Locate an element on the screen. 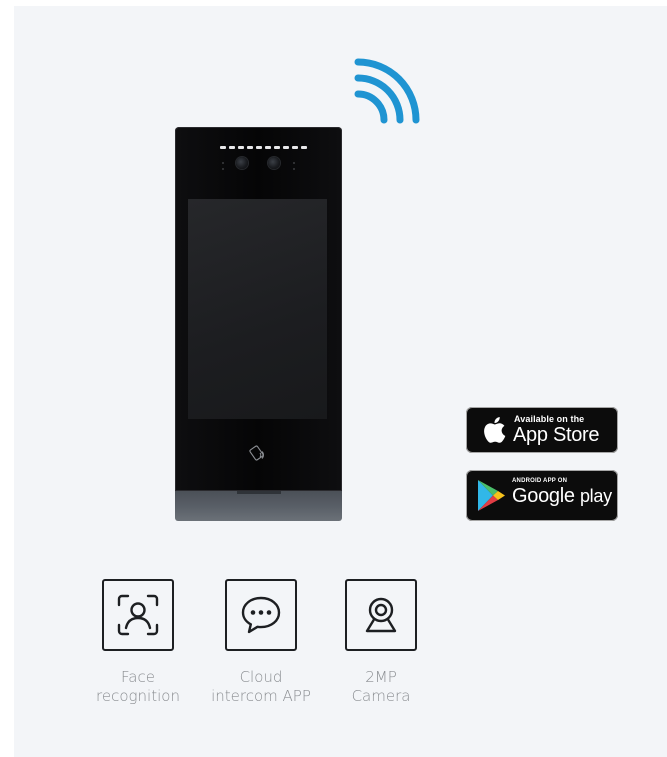 This screenshot has height=757, width=667. door-intercom-device is located at coordinates (258, 324).